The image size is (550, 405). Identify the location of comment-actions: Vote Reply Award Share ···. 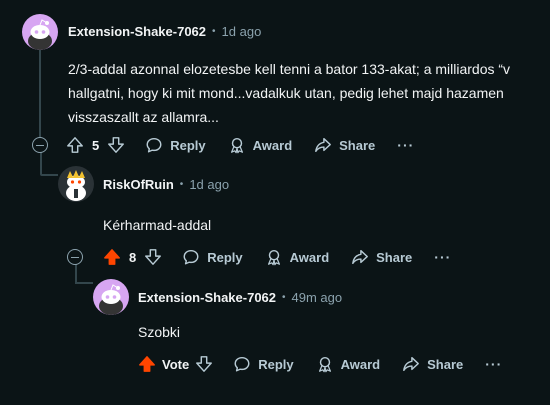
(320, 364).